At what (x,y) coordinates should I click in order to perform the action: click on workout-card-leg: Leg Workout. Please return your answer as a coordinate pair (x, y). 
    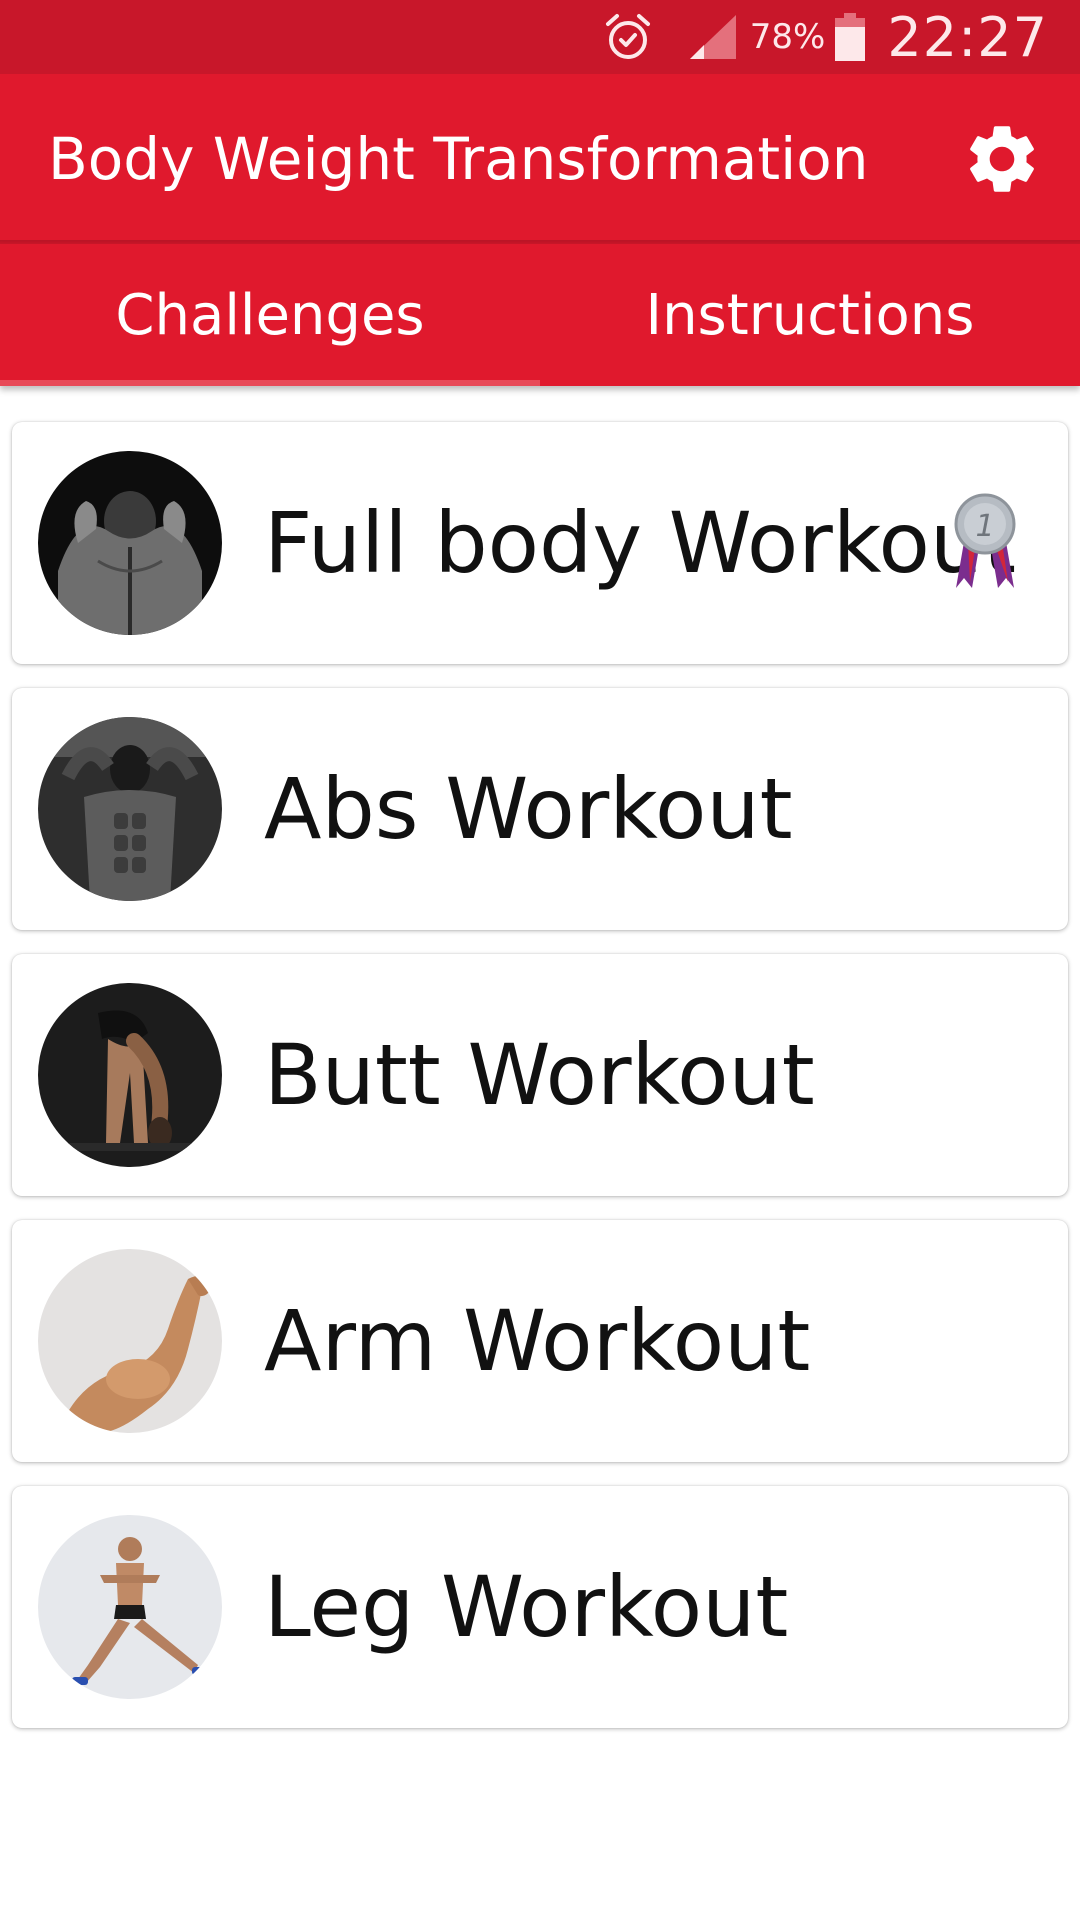
    Looking at the image, I should click on (540, 1607).